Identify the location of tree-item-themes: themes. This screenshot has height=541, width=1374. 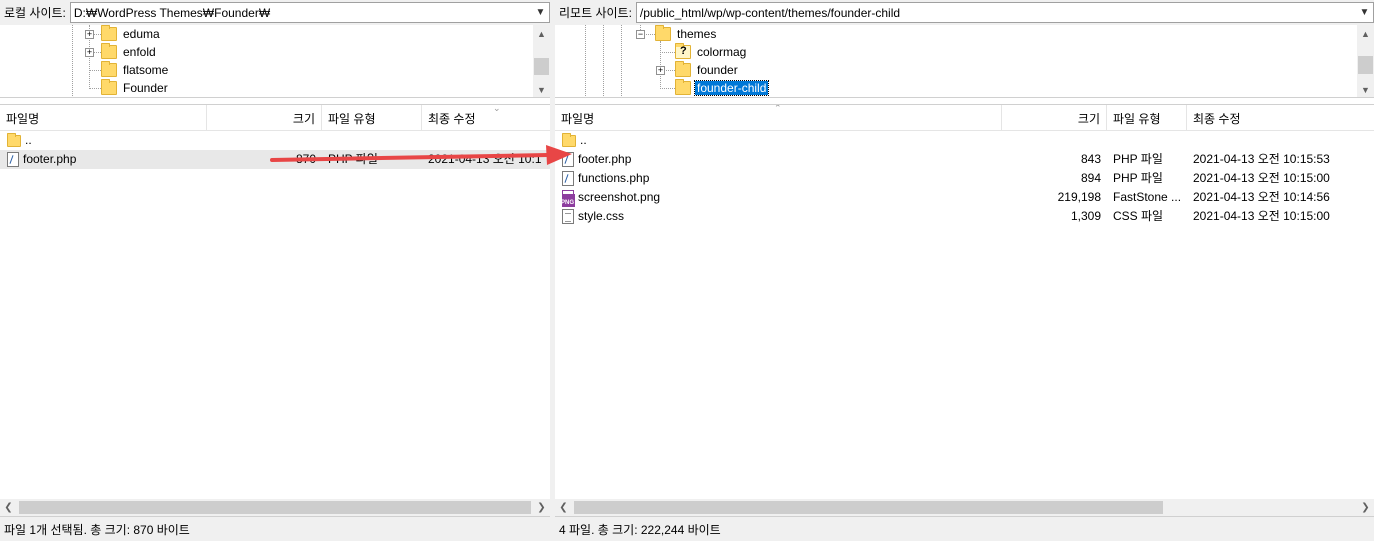
(686, 34).